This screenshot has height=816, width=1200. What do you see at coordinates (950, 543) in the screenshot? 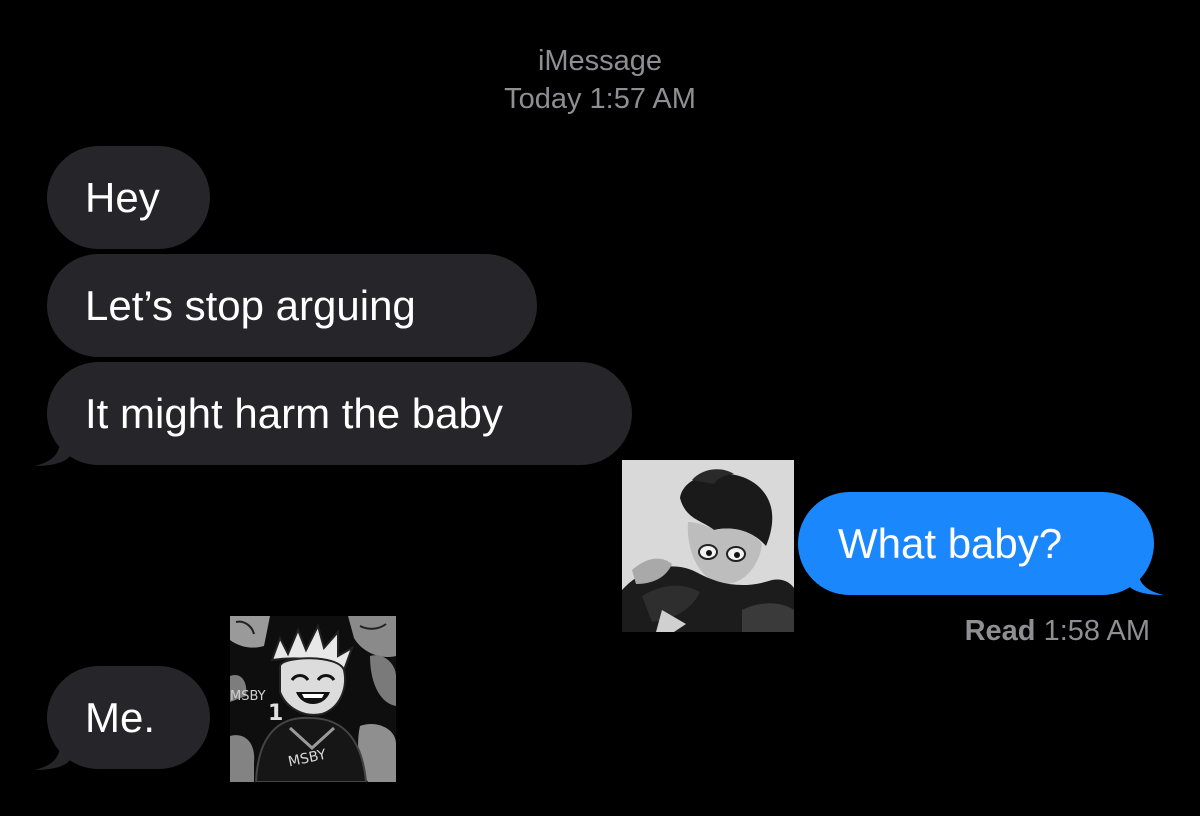
I see `message-text: What baby?` at bounding box center [950, 543].